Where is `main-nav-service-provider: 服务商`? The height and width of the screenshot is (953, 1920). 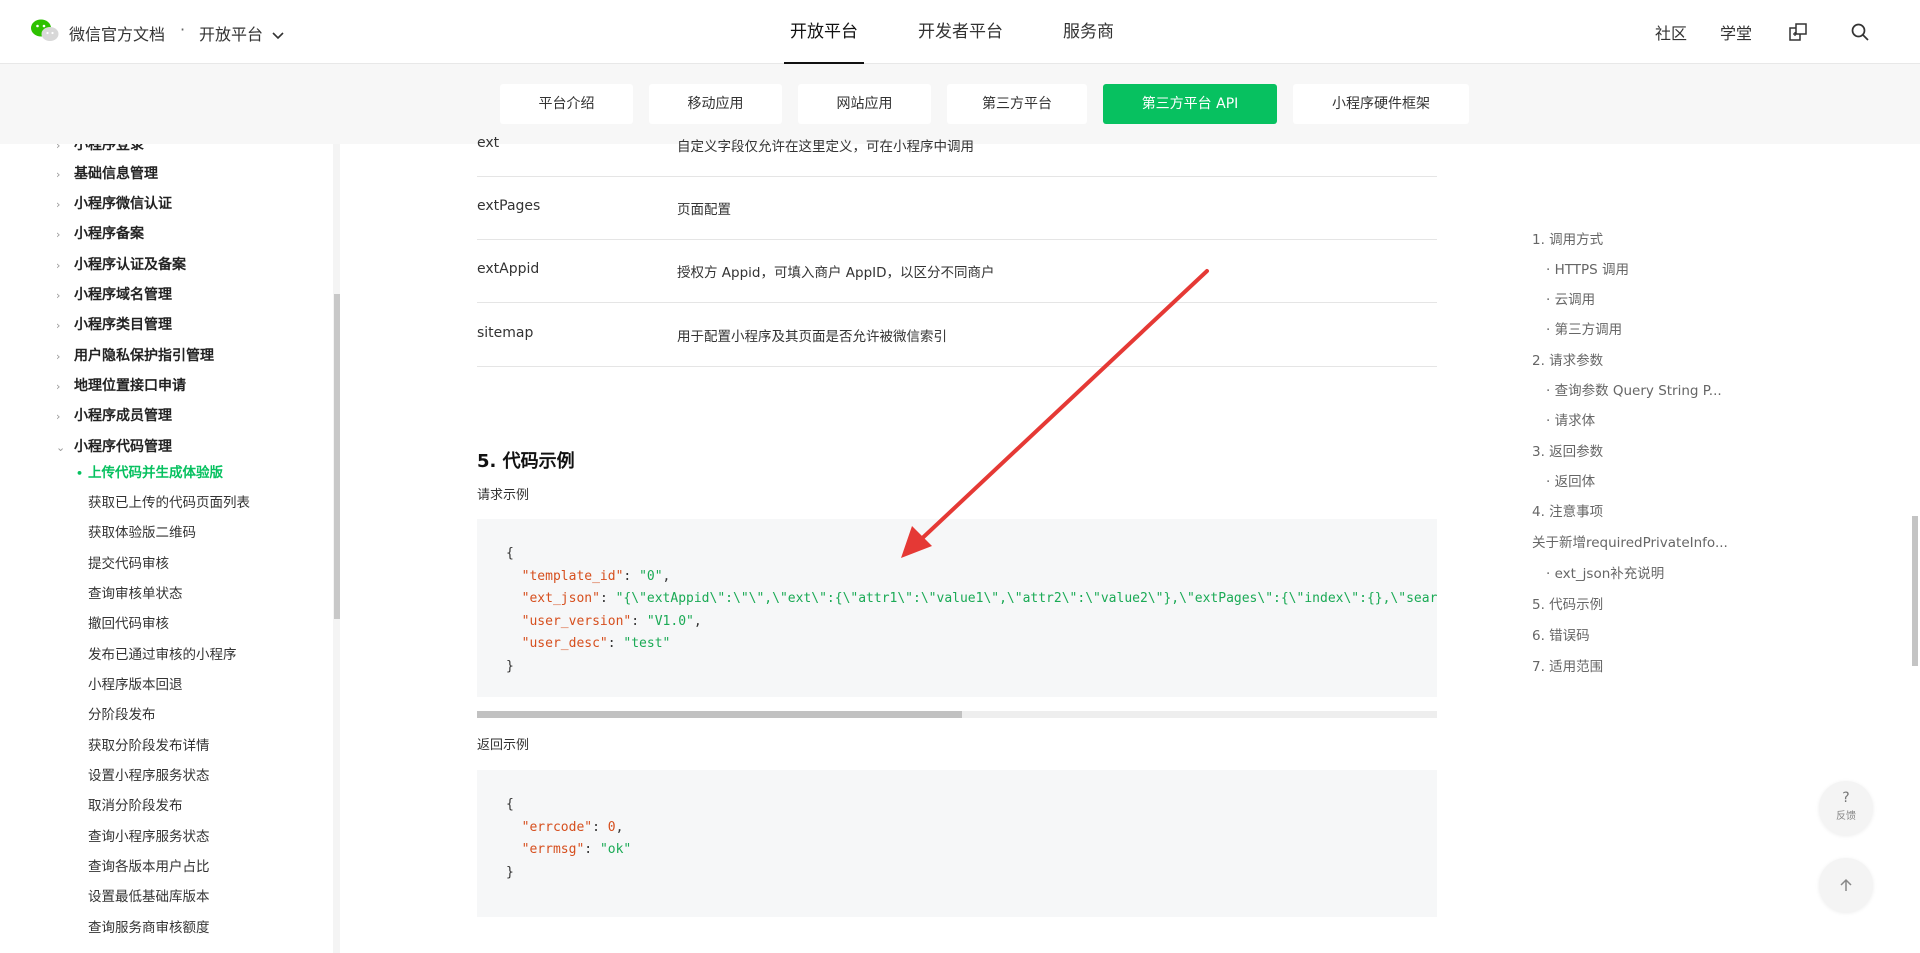 main-nav-service-provider: 服务商 is located at coordinates (1088, 32).